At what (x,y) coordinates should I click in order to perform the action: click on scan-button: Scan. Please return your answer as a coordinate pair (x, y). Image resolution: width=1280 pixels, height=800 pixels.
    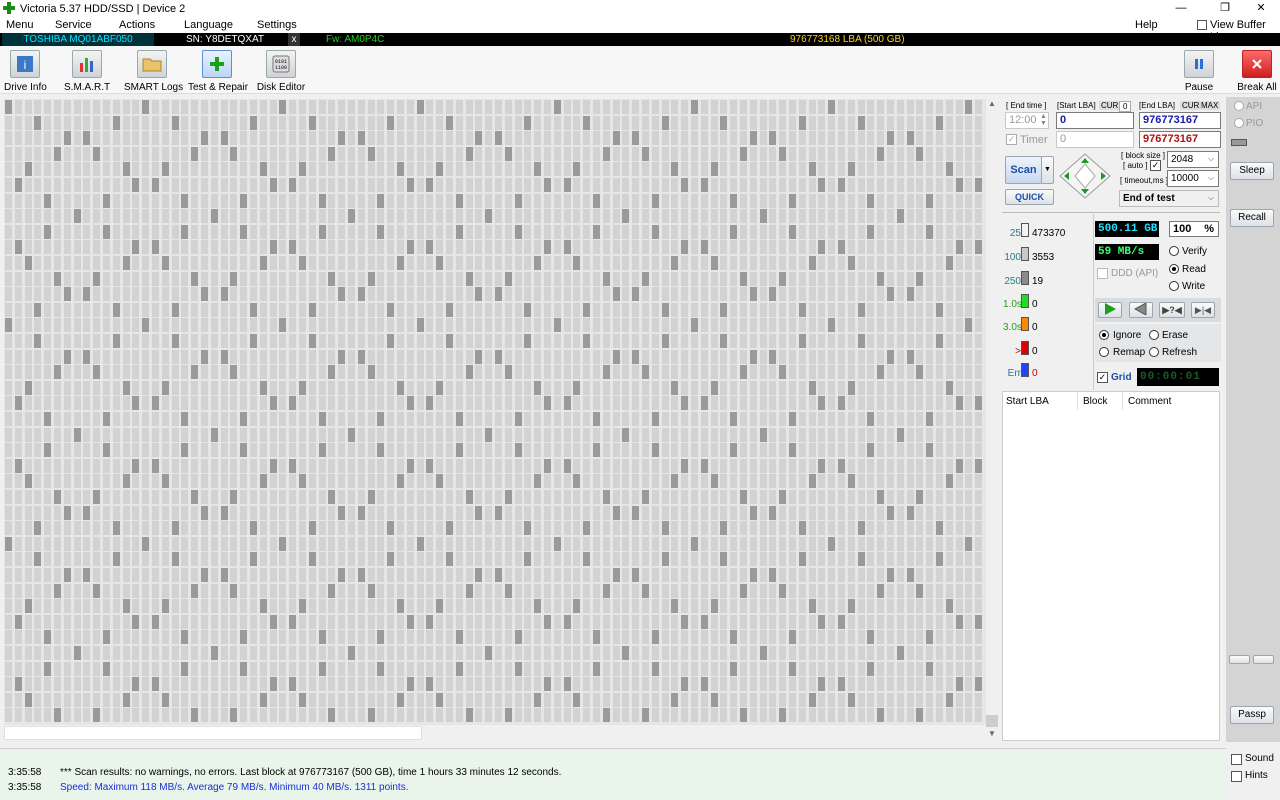
    Looking at the image, I should click on (1023, 170).